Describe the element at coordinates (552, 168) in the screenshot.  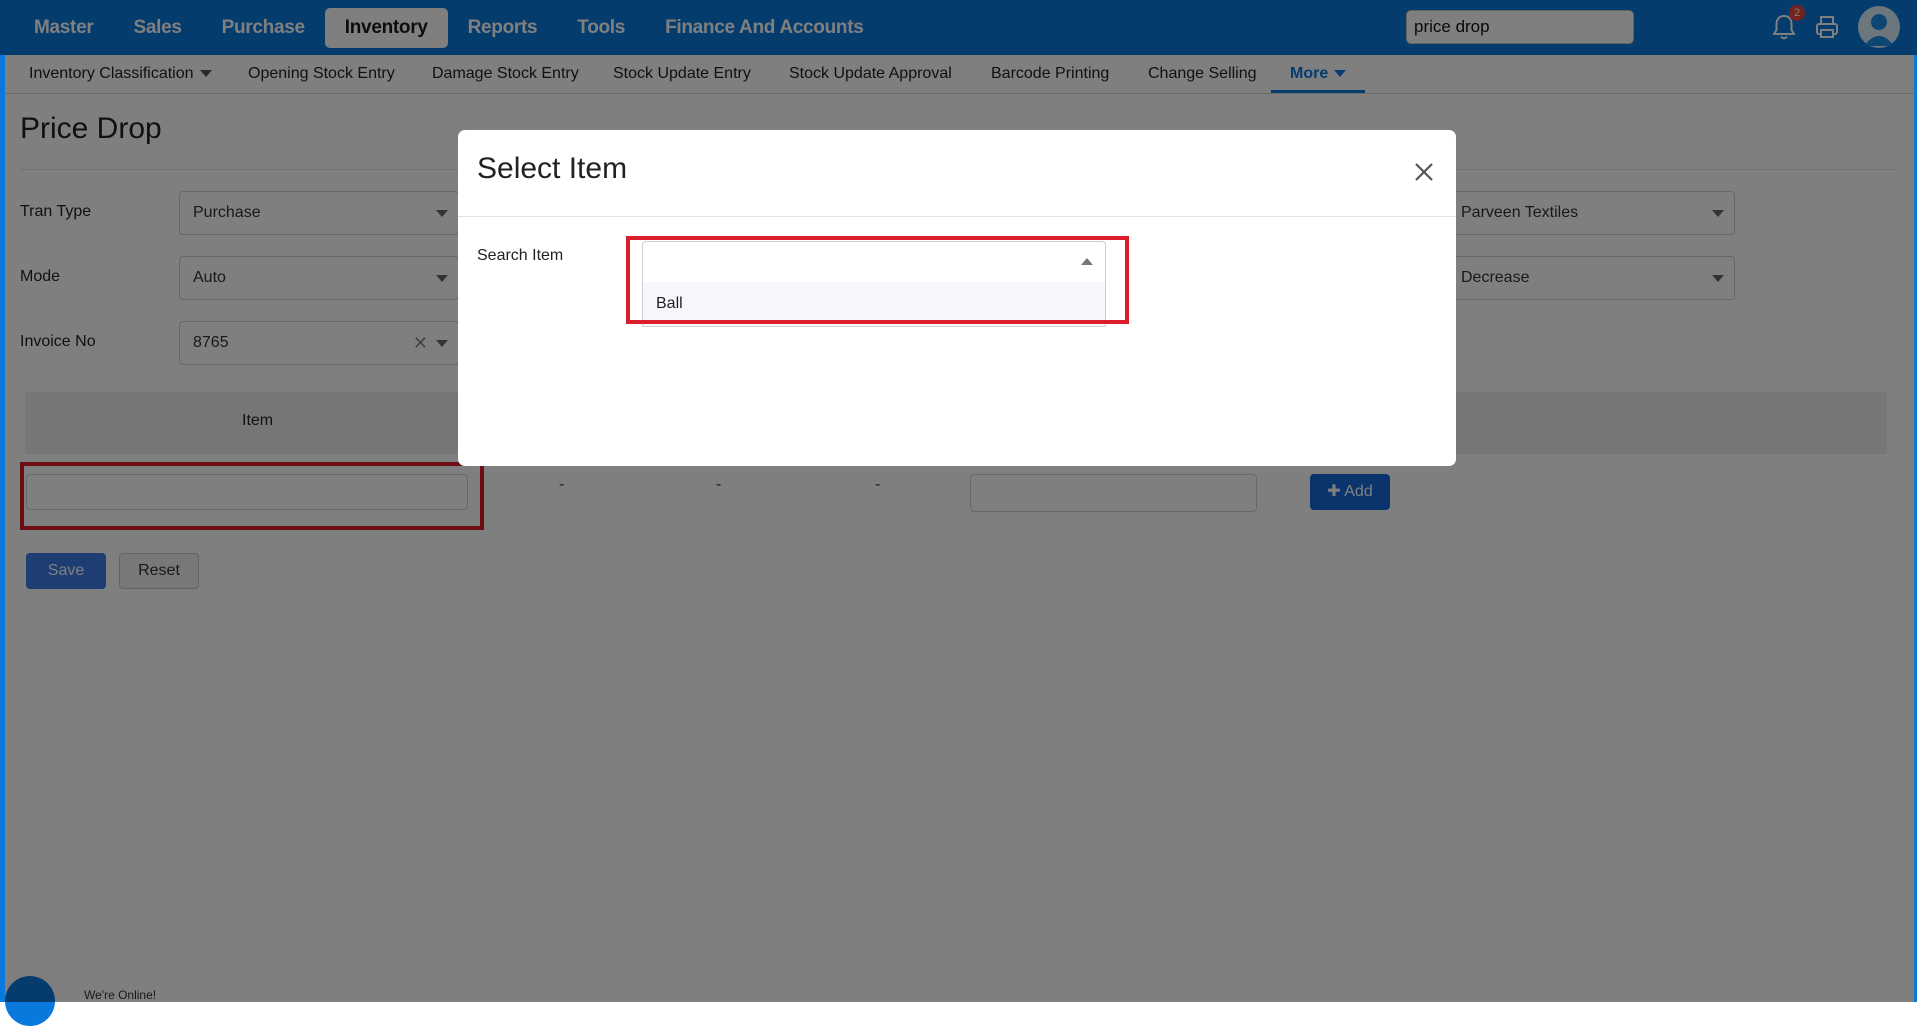
I see `modal-title: Select Item` at that location.